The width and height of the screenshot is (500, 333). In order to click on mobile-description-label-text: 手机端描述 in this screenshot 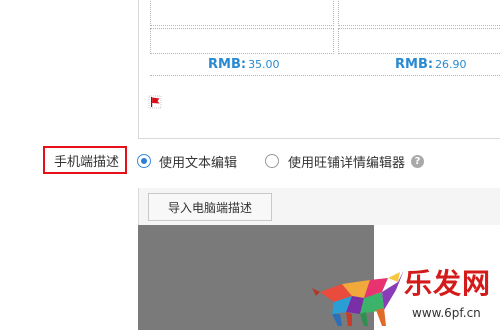, I will do `click(86, 162)`.